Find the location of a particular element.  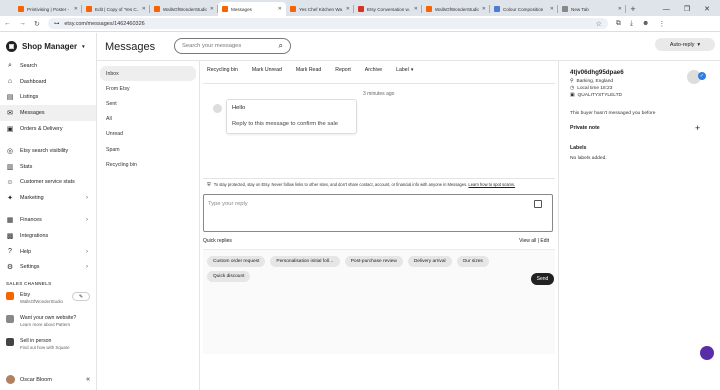

close-window-icon: ✕ is located at coordinates (707, 9).